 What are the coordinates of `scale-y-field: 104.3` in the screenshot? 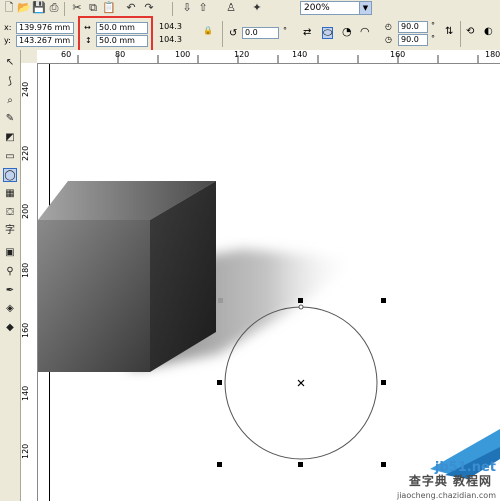 It's located at (172, 41).